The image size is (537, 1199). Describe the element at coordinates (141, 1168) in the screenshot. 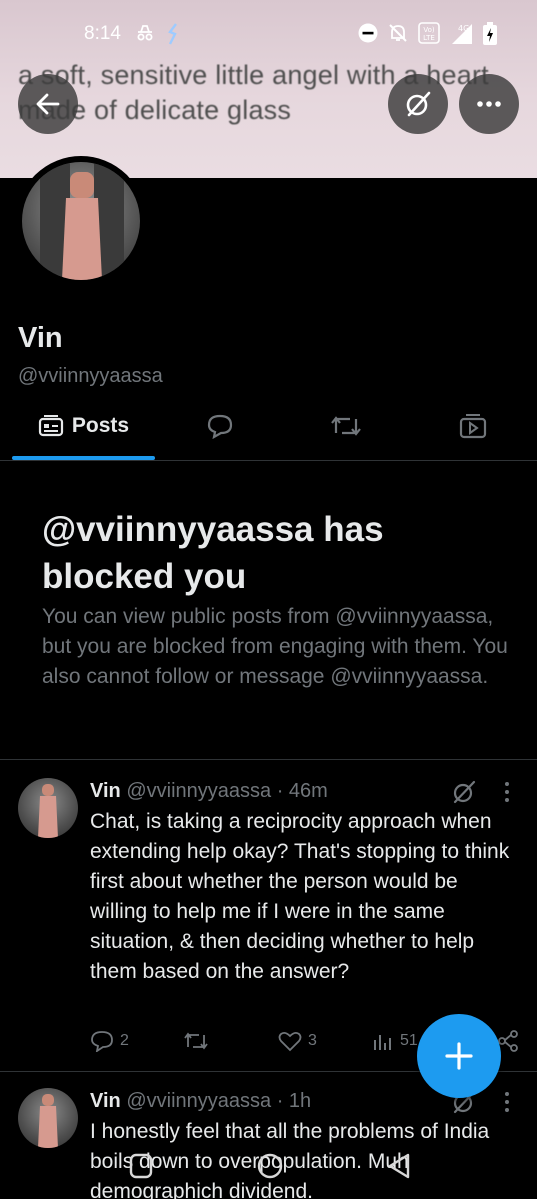

I see `nav-recents-icon` at that location.